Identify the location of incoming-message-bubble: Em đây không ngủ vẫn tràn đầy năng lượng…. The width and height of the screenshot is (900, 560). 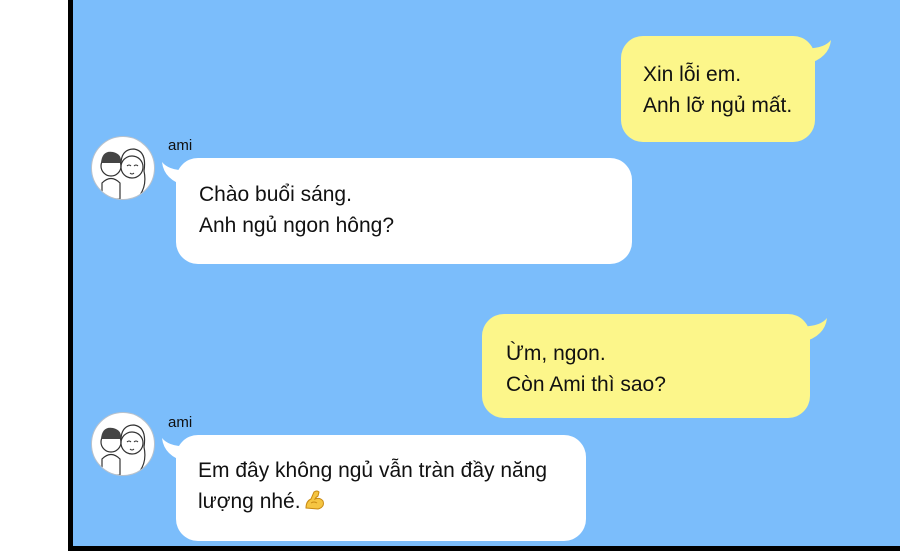
(381, 488).